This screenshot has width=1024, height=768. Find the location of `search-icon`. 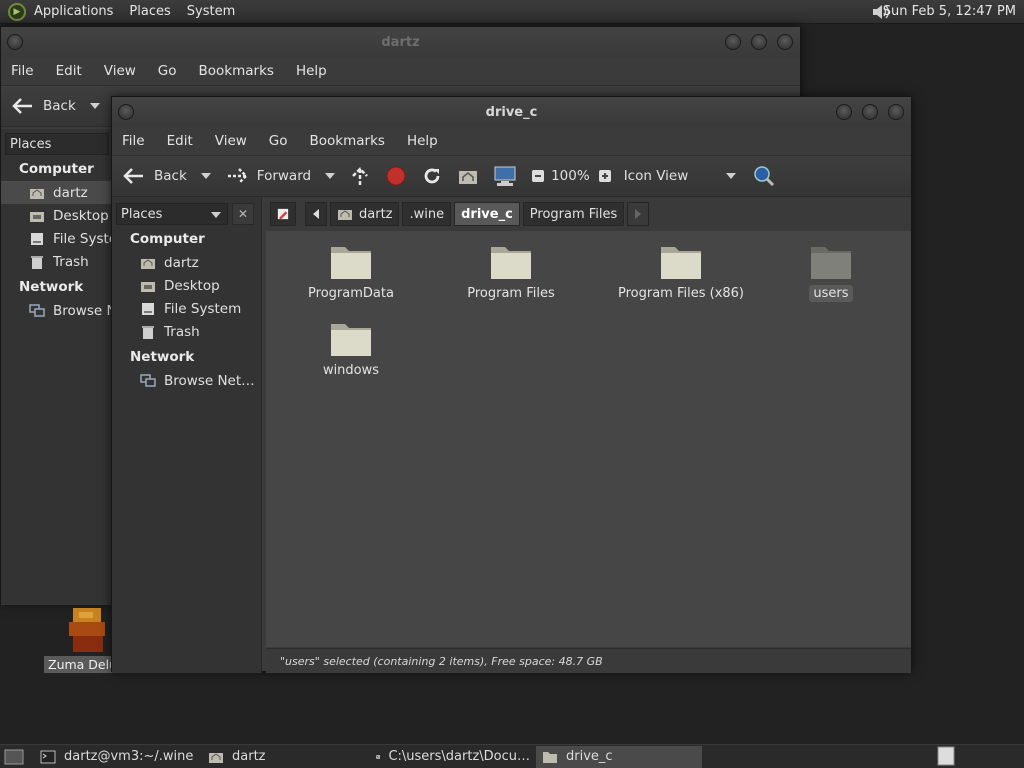

search-icon is located at coordinates (764, 176).